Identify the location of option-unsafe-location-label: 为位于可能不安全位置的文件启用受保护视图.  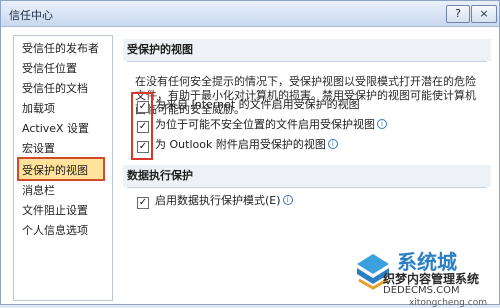
(265, 124).